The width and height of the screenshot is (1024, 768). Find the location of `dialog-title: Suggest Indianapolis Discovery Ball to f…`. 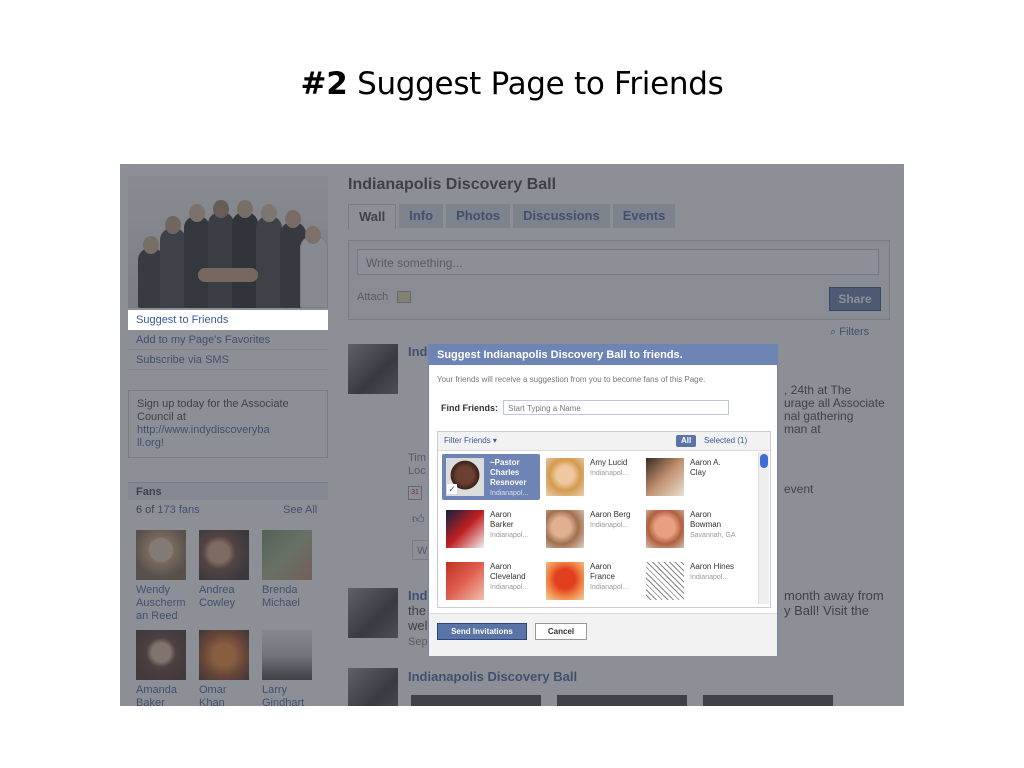

dialog-title: Suggest Indianapolis Discovery Ball to f… is located at coordinates (603, 355).